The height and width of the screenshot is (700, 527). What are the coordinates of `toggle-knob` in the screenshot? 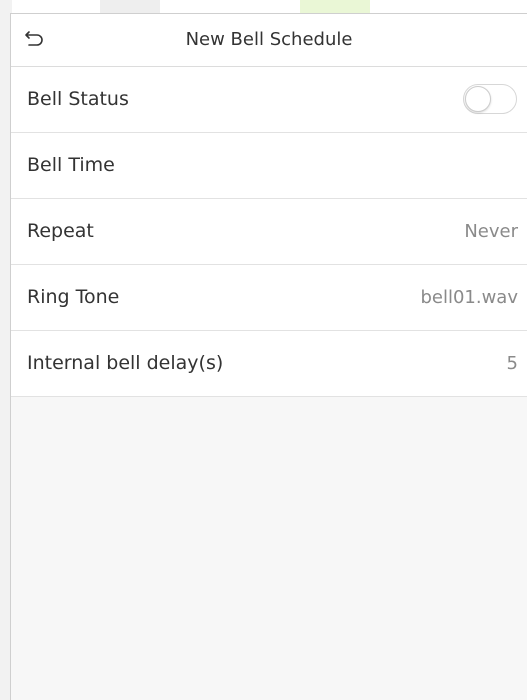 It's located at (478, 99).